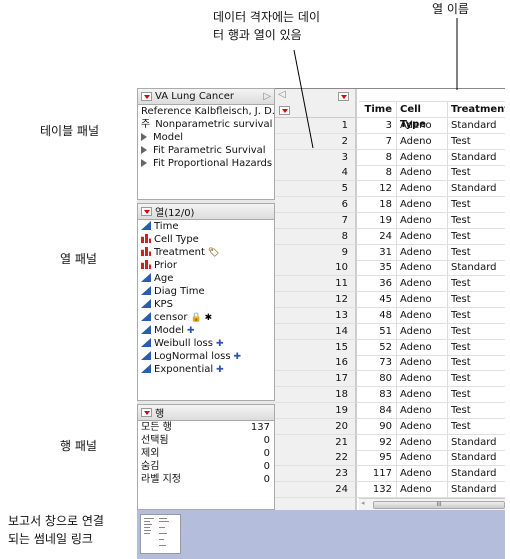  Describe the element at coordinates (377, 268) in the screenshot. I see `cell-time: 35` at that location.